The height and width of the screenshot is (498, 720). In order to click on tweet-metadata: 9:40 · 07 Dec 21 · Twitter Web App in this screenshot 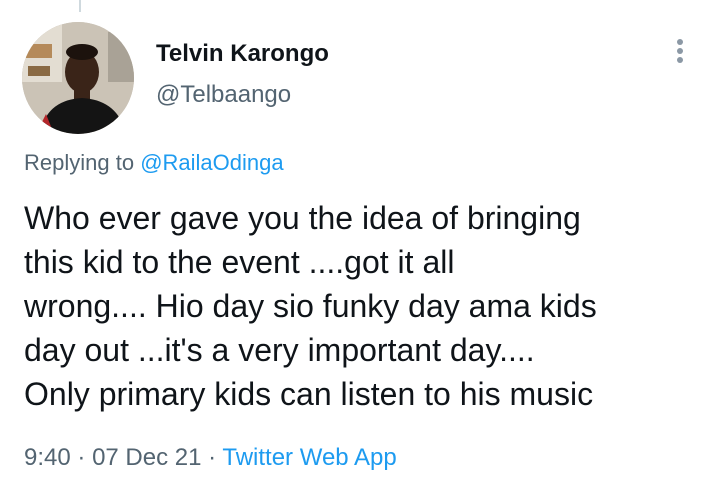, I will do `click(210, 458)`.